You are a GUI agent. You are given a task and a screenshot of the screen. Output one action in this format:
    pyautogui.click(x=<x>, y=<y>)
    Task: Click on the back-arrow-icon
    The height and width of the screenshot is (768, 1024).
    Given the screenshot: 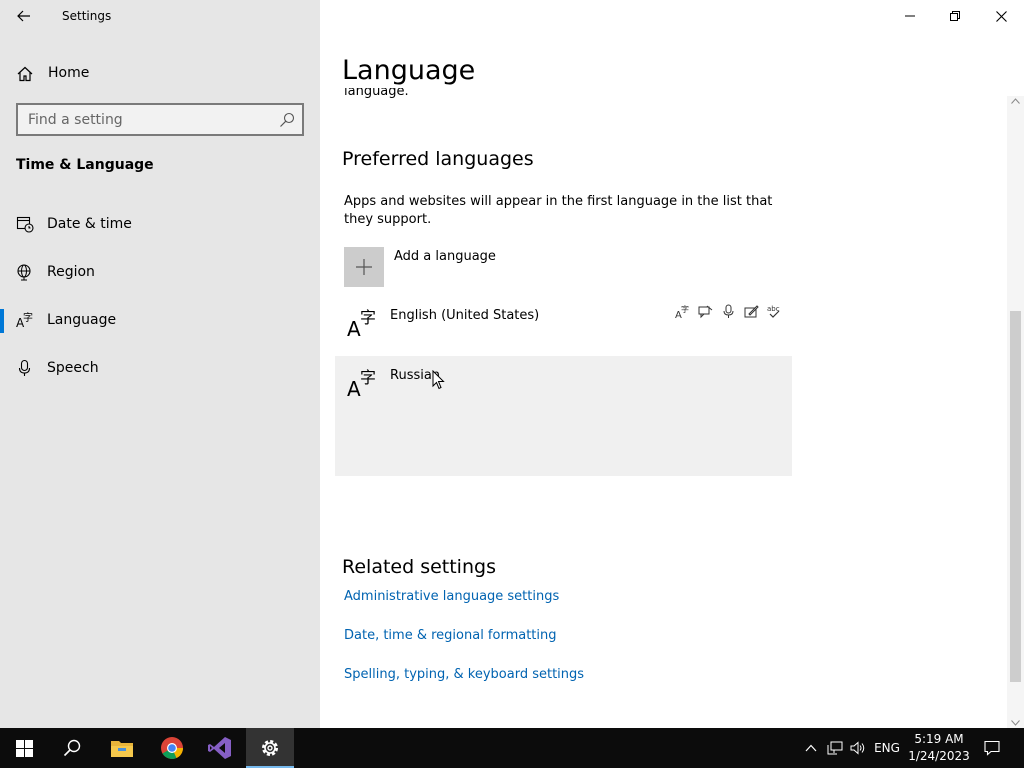 What is the action you would take?
    pyautogui.click(x=23, y=16)
    